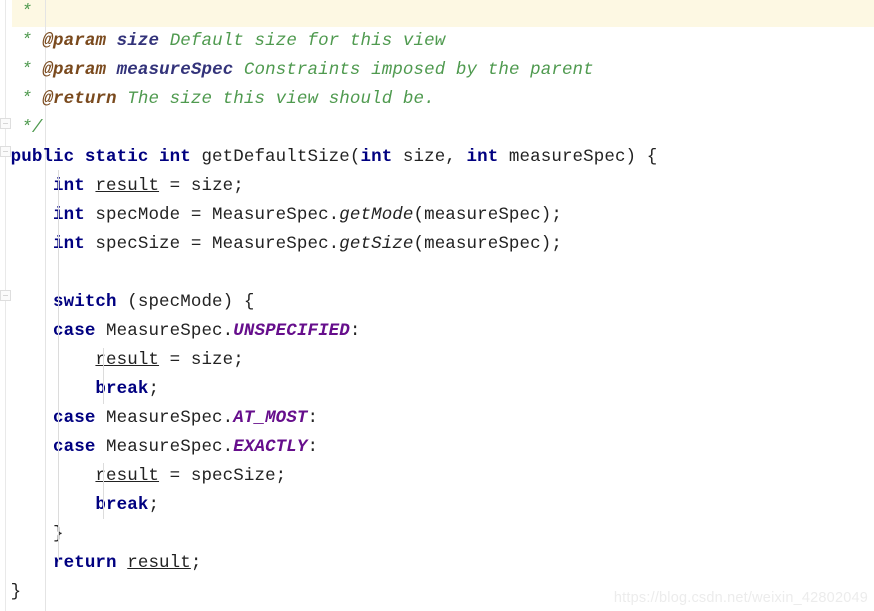 Image resolution: width=874 pixels, height=611 pixels. What do you see at coordinates (437, 273) in the screenshot?
I see `code-line` at bounding box center [437, 273].